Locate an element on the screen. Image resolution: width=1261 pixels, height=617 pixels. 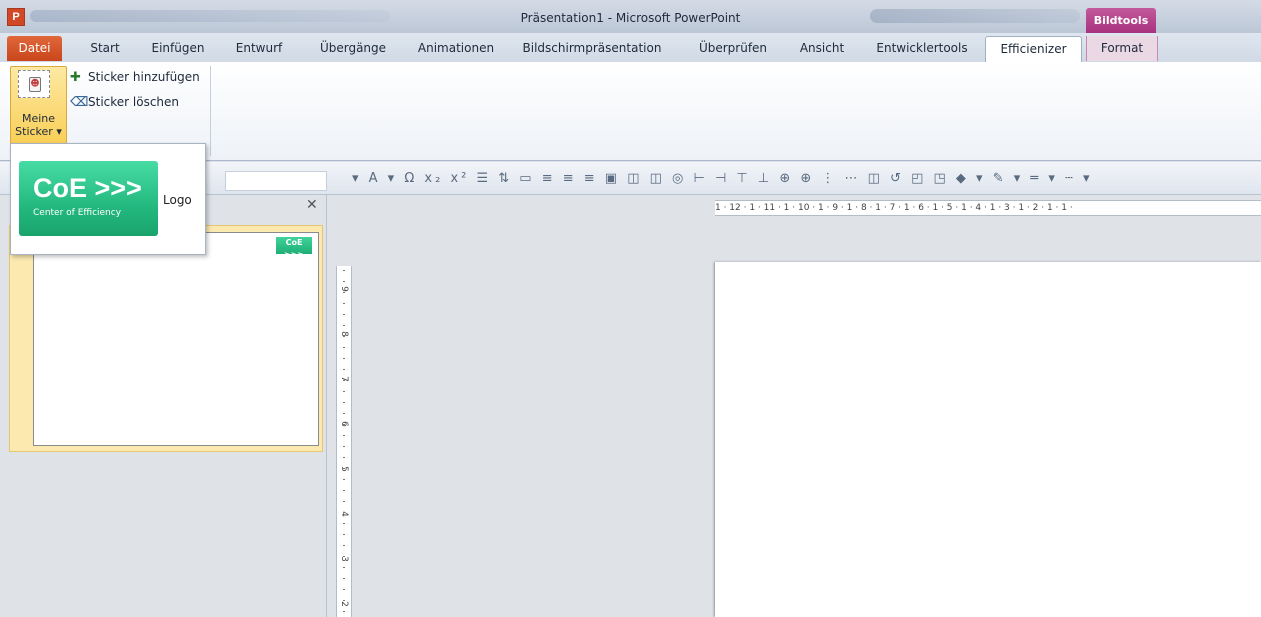
sticker-logo-subtitle: Center of Efficiency is located at coordinates (77, 213).